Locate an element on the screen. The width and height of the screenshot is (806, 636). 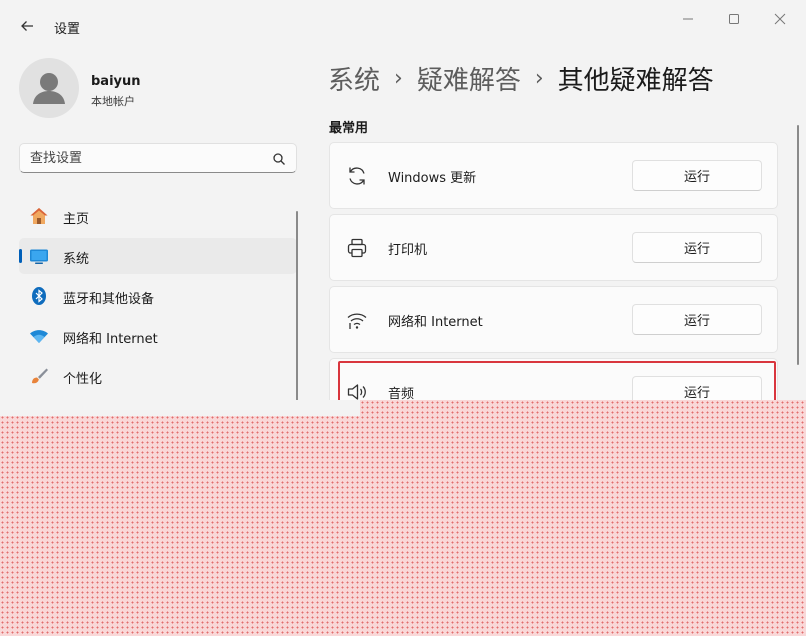
breadcrumb-item-troubleshoot: 疑难解答 is located at coordinates (469, 78).